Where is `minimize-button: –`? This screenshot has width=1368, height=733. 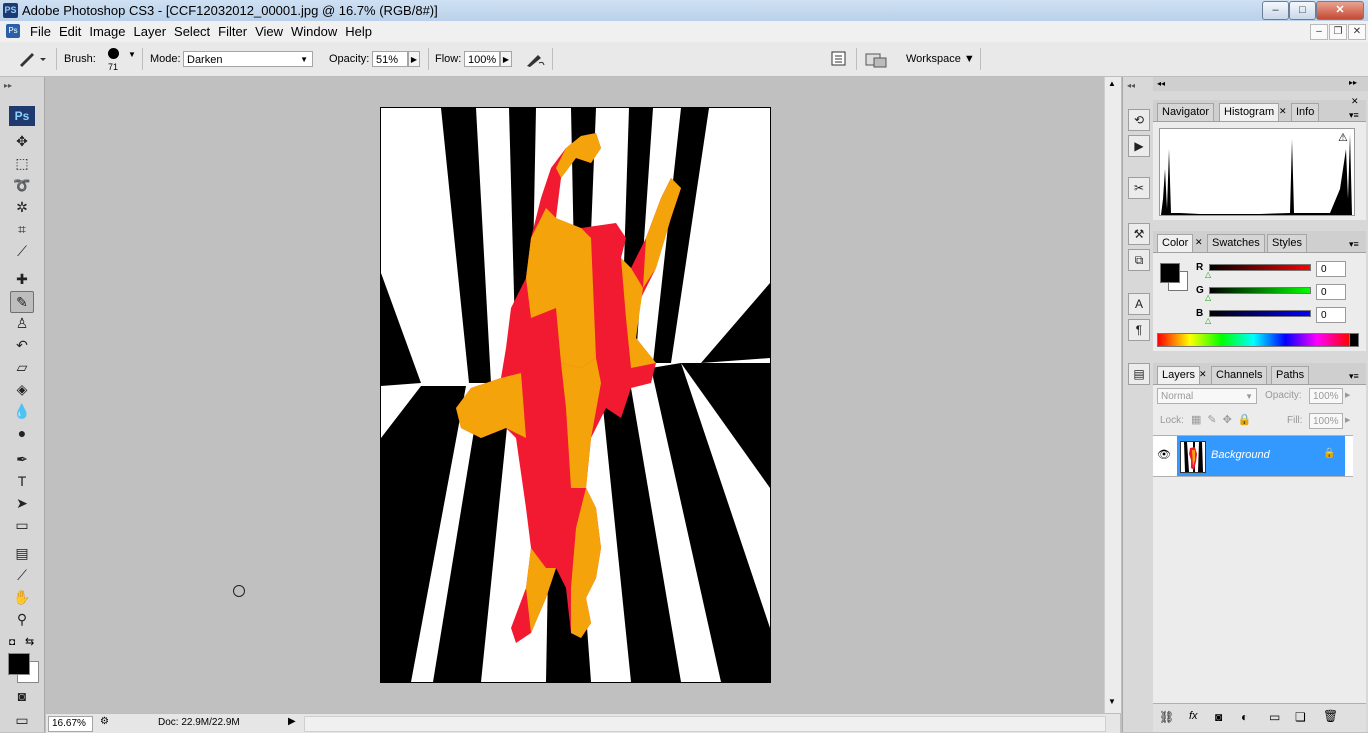
minimize-button: – is located at coordinates (1275, 10).